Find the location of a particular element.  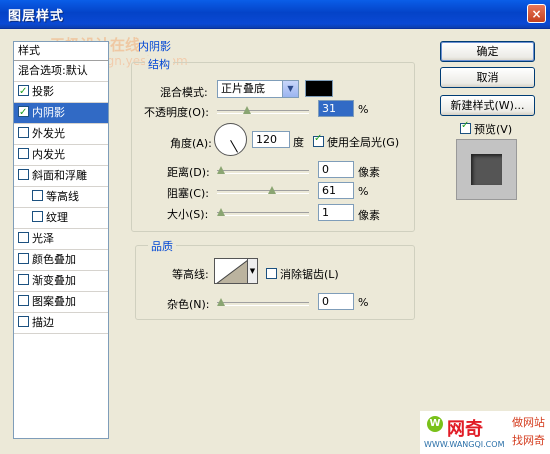

choke-slider-thumb is located at coordinates (272, 190).